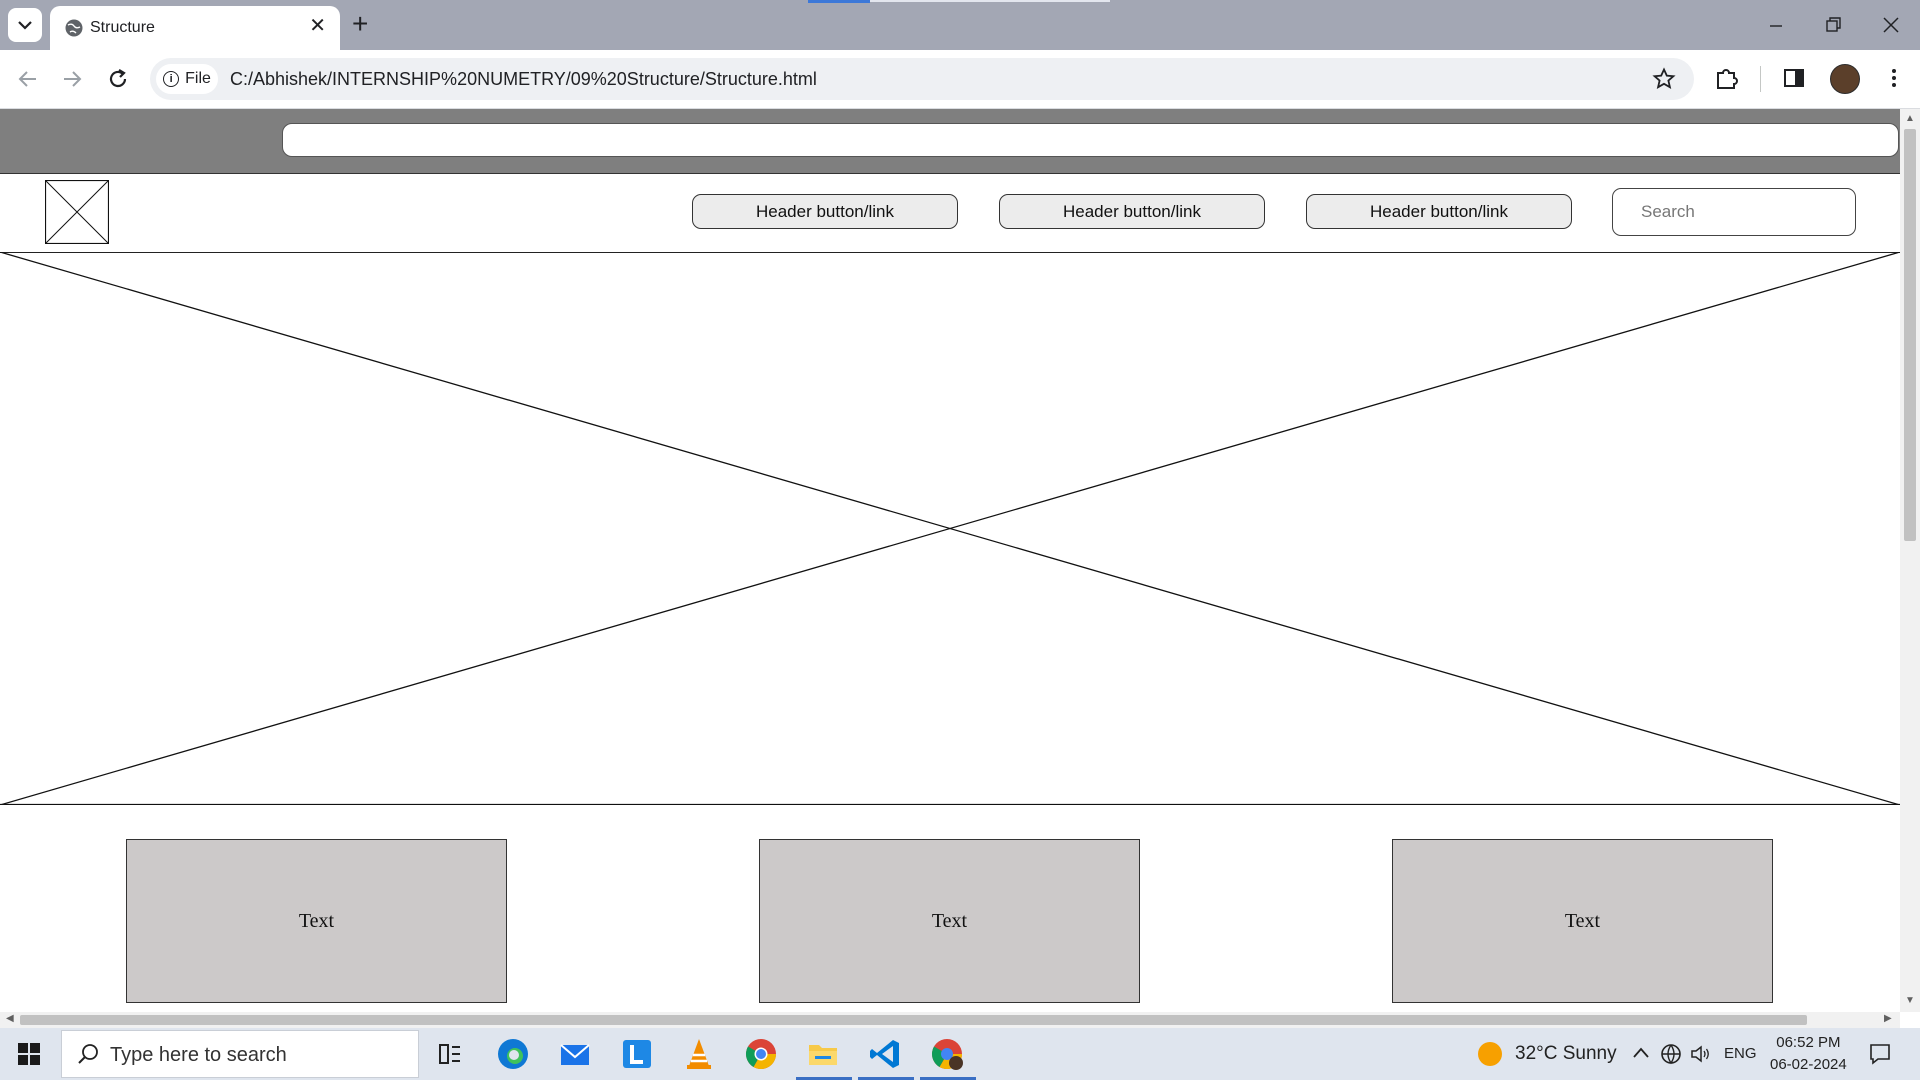 The height and width of the screenshot is (1080, 1920). I want to click on site-info-button: i File, so click(187, 79).